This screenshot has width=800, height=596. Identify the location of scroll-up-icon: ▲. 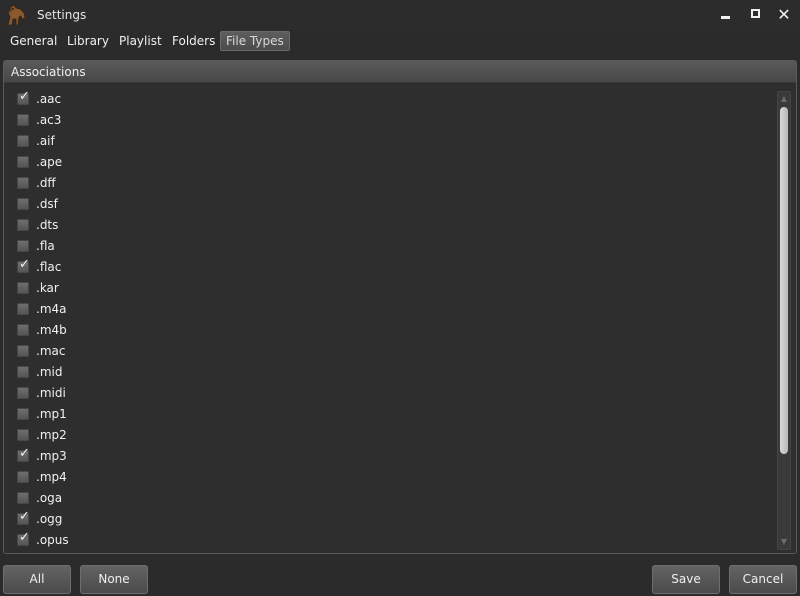
(784, 99).